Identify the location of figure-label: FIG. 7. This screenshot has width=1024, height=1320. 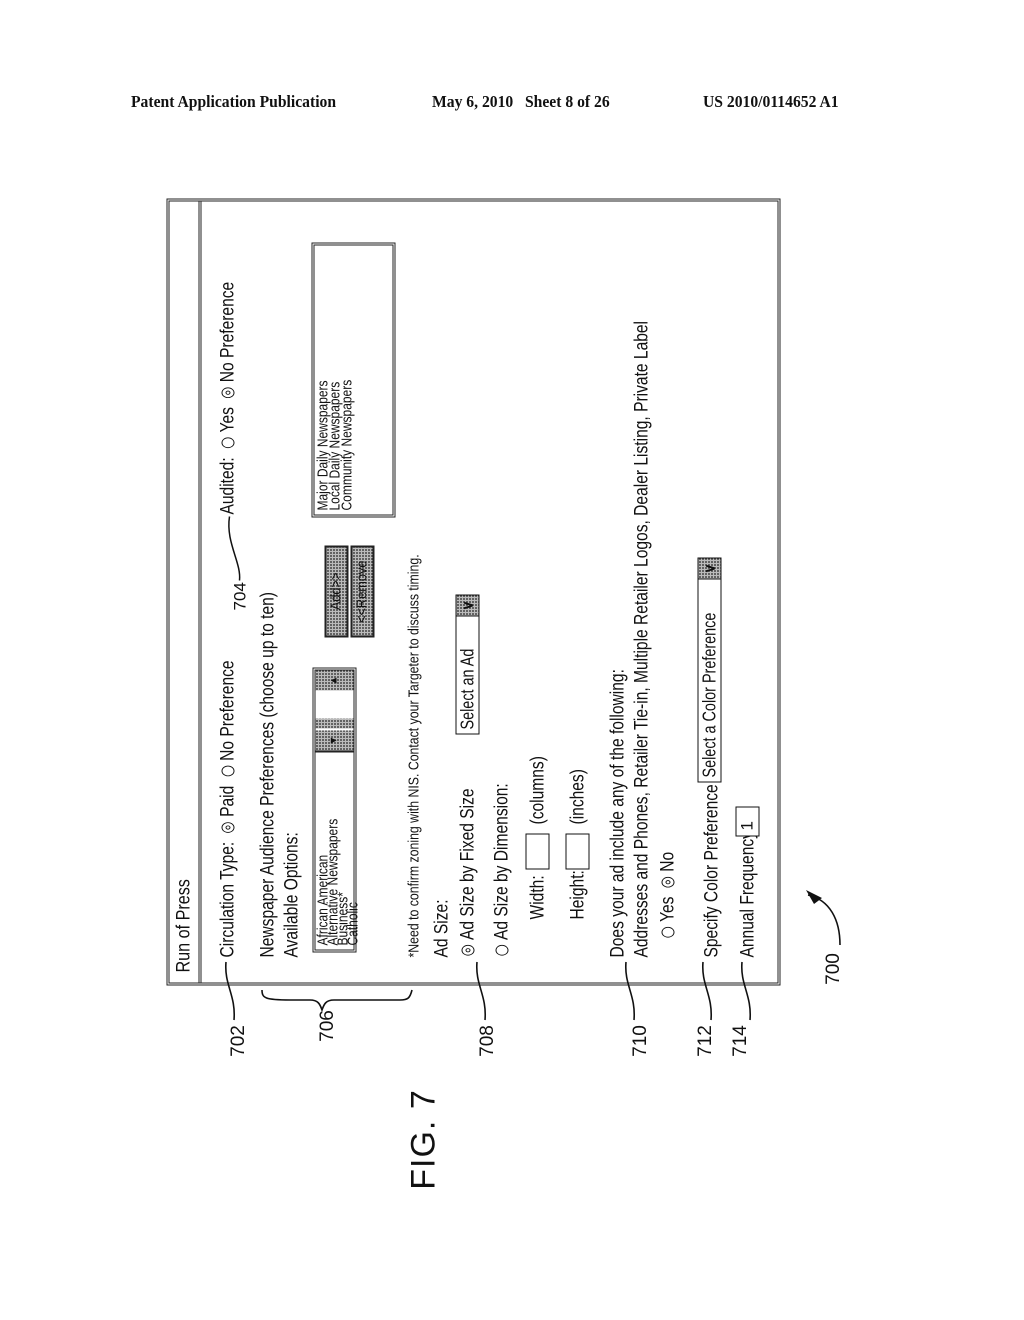
(423, 1139).